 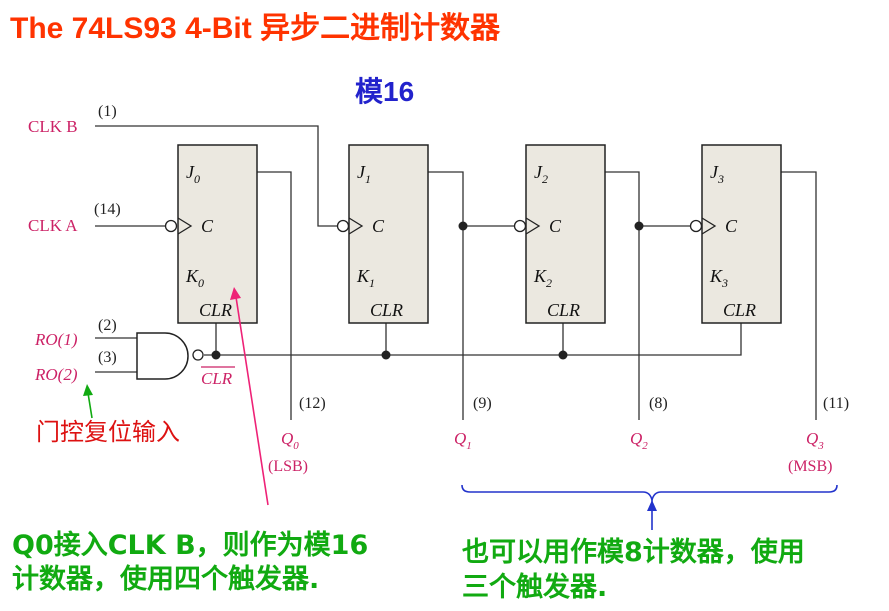 I want to click on k-index: 2, so click(x=549, y=283).